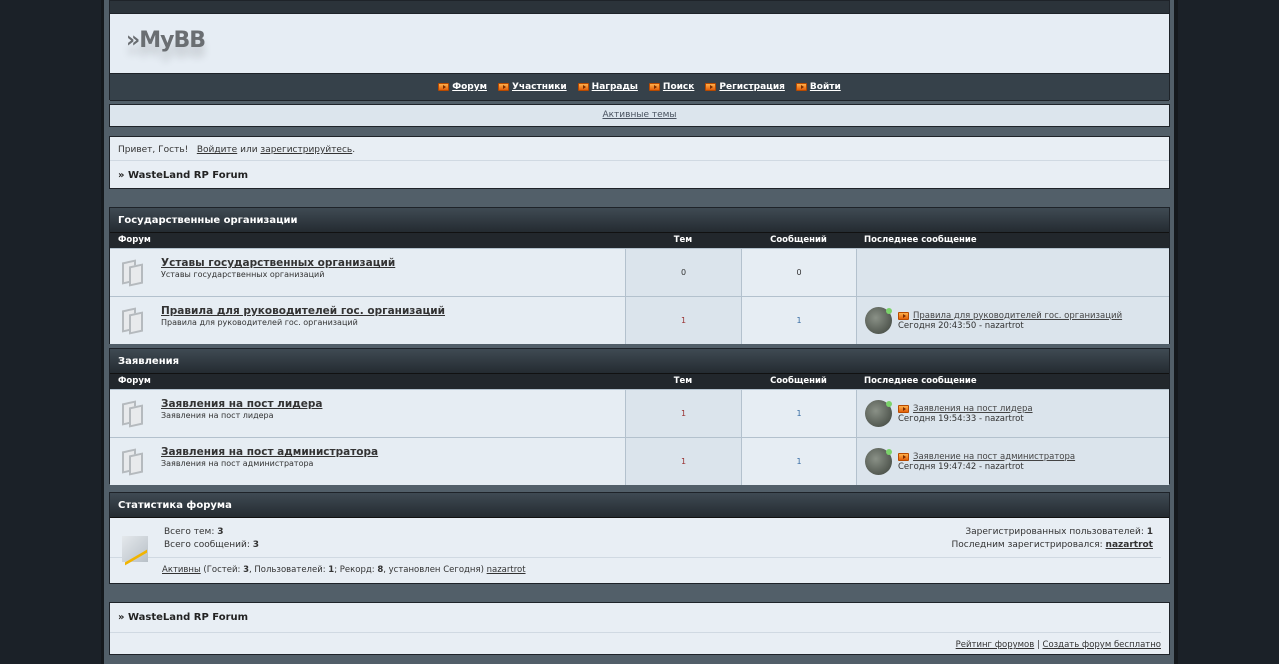 The height and width of the screenshot is (664, 1279). Describe the element at coordinates (639, 220) in the screenshot. I see `category-title: Государственные организации` at that location.